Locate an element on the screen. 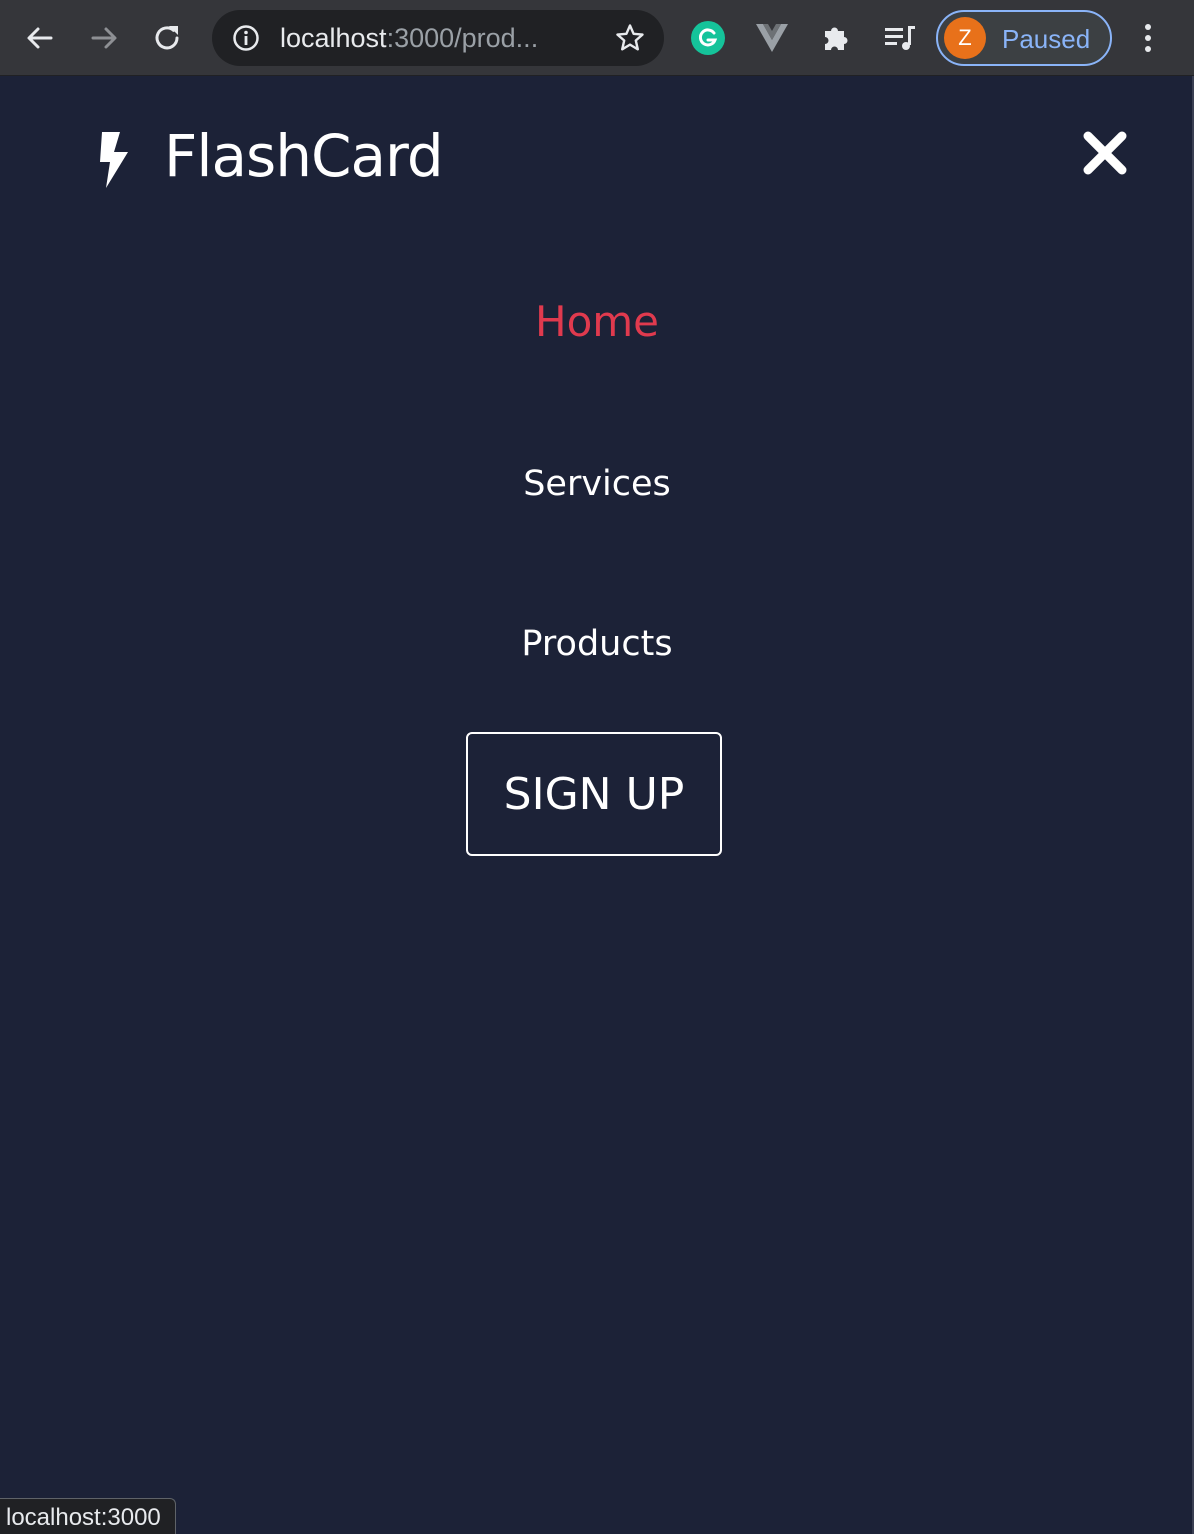  vue-devtools-icon is located at coordinates (772, 38).